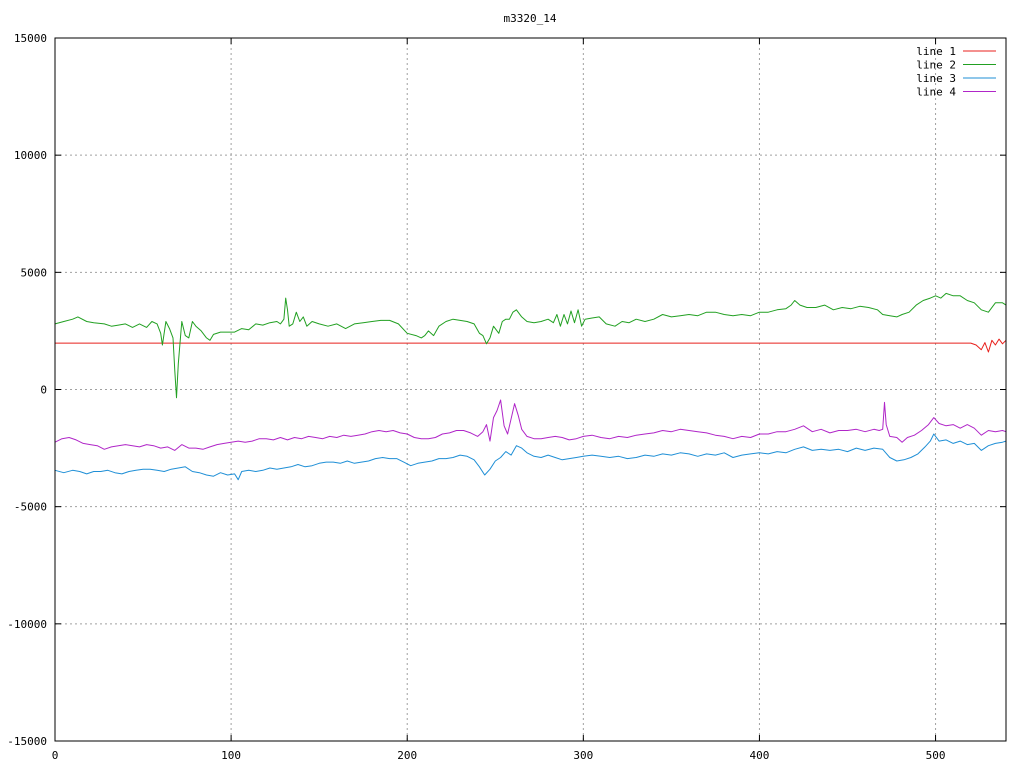 This screenshot has height=768, width=1024. Describe the element at coordinates (760, 755) in the screenshot. I see `x-tick-label: 400` at that location.